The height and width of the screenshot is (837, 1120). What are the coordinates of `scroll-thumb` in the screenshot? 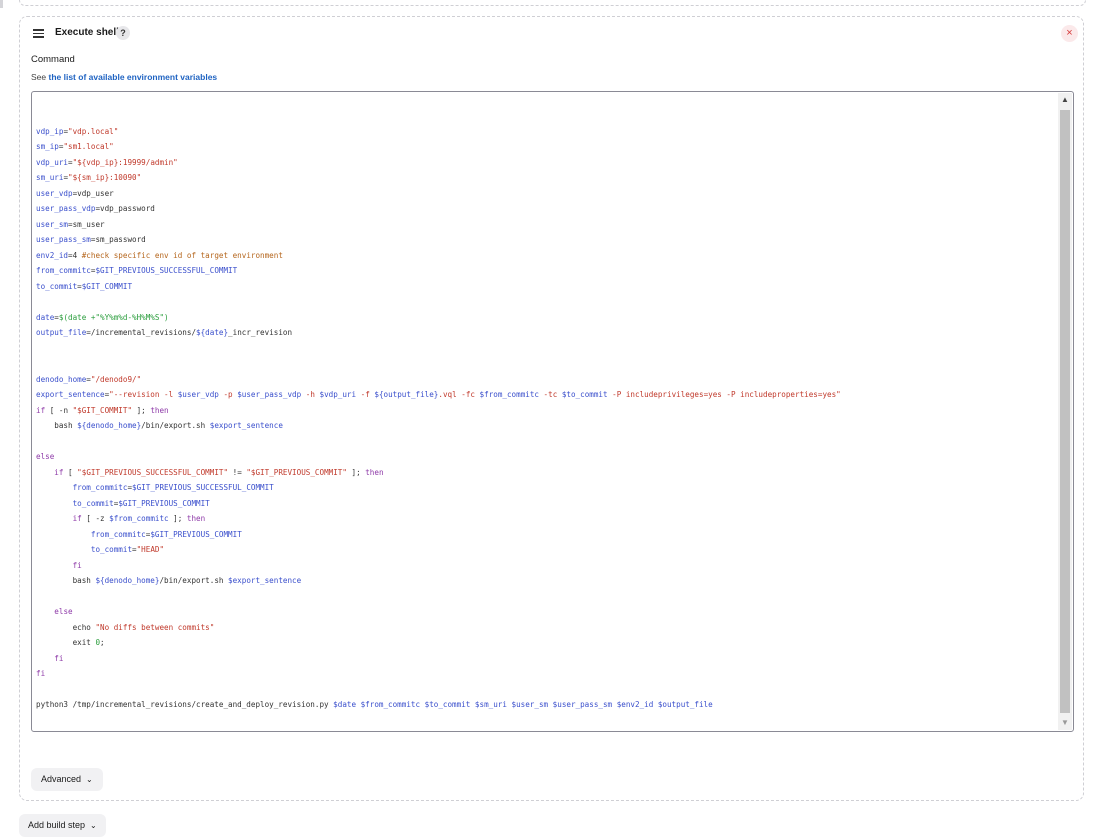 It's located at (1065, 411).